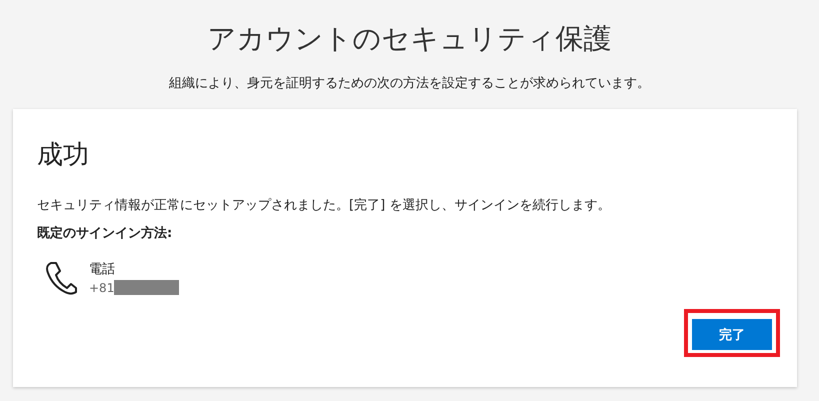 This screenshot has height=401, width=819. I want to click on card-title: 成功, so click(63, 155).